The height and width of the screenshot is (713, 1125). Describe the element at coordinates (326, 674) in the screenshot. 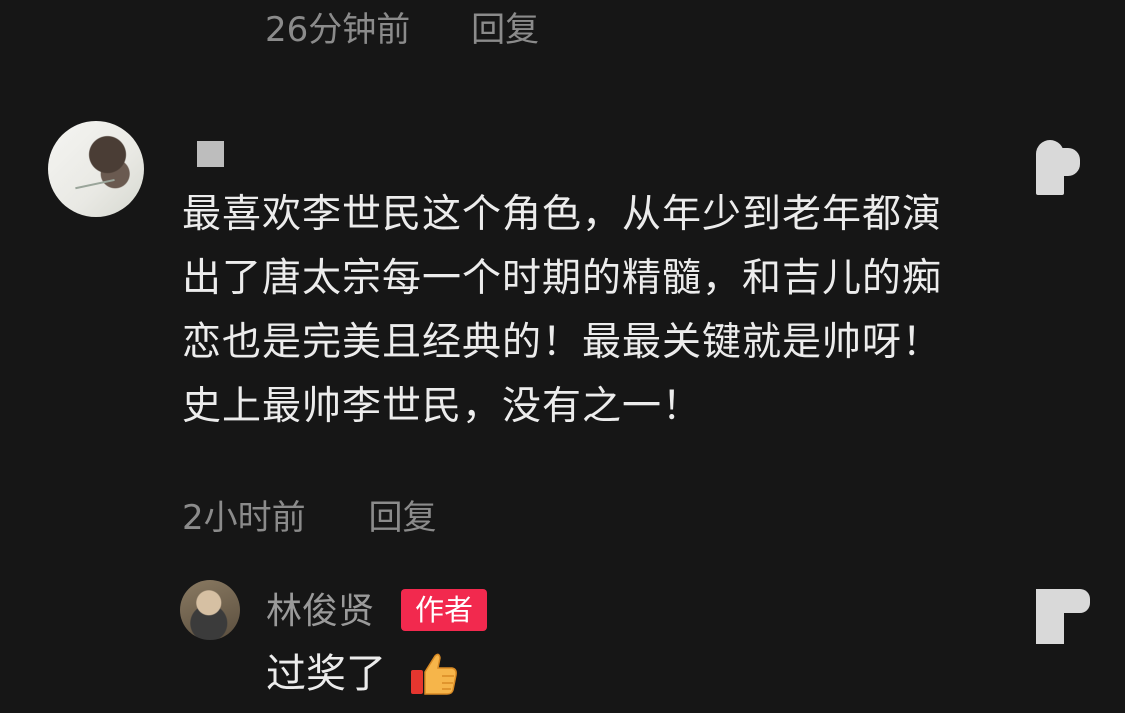

I see `author-reply-text: 过奖了` at that location.